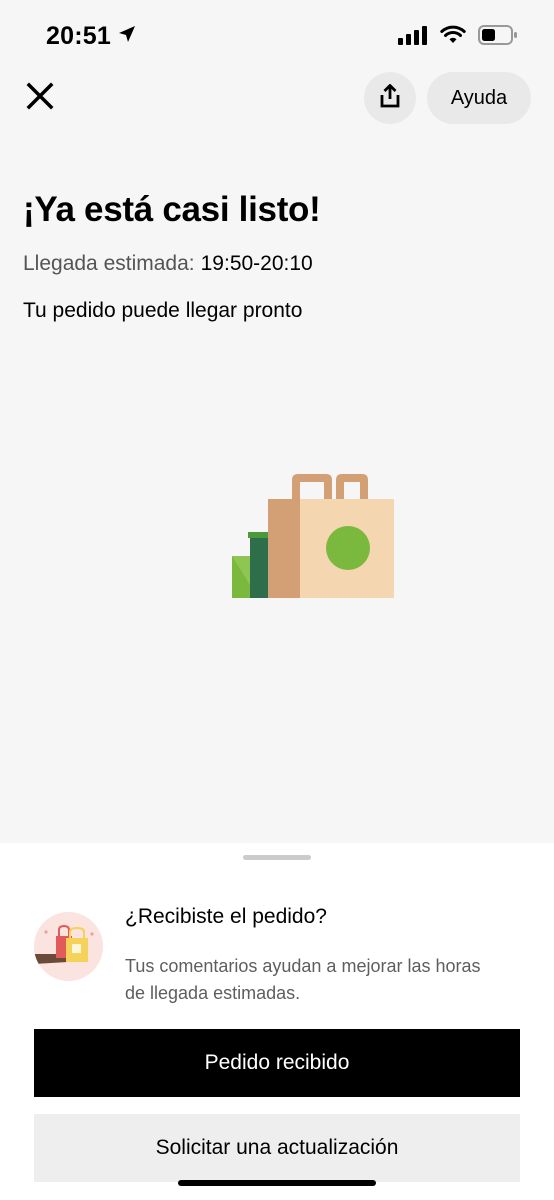 This screenshot has height=1200, width=554. I want to click on request-update-label: Solicitar una actualización, so click(277, 1147).